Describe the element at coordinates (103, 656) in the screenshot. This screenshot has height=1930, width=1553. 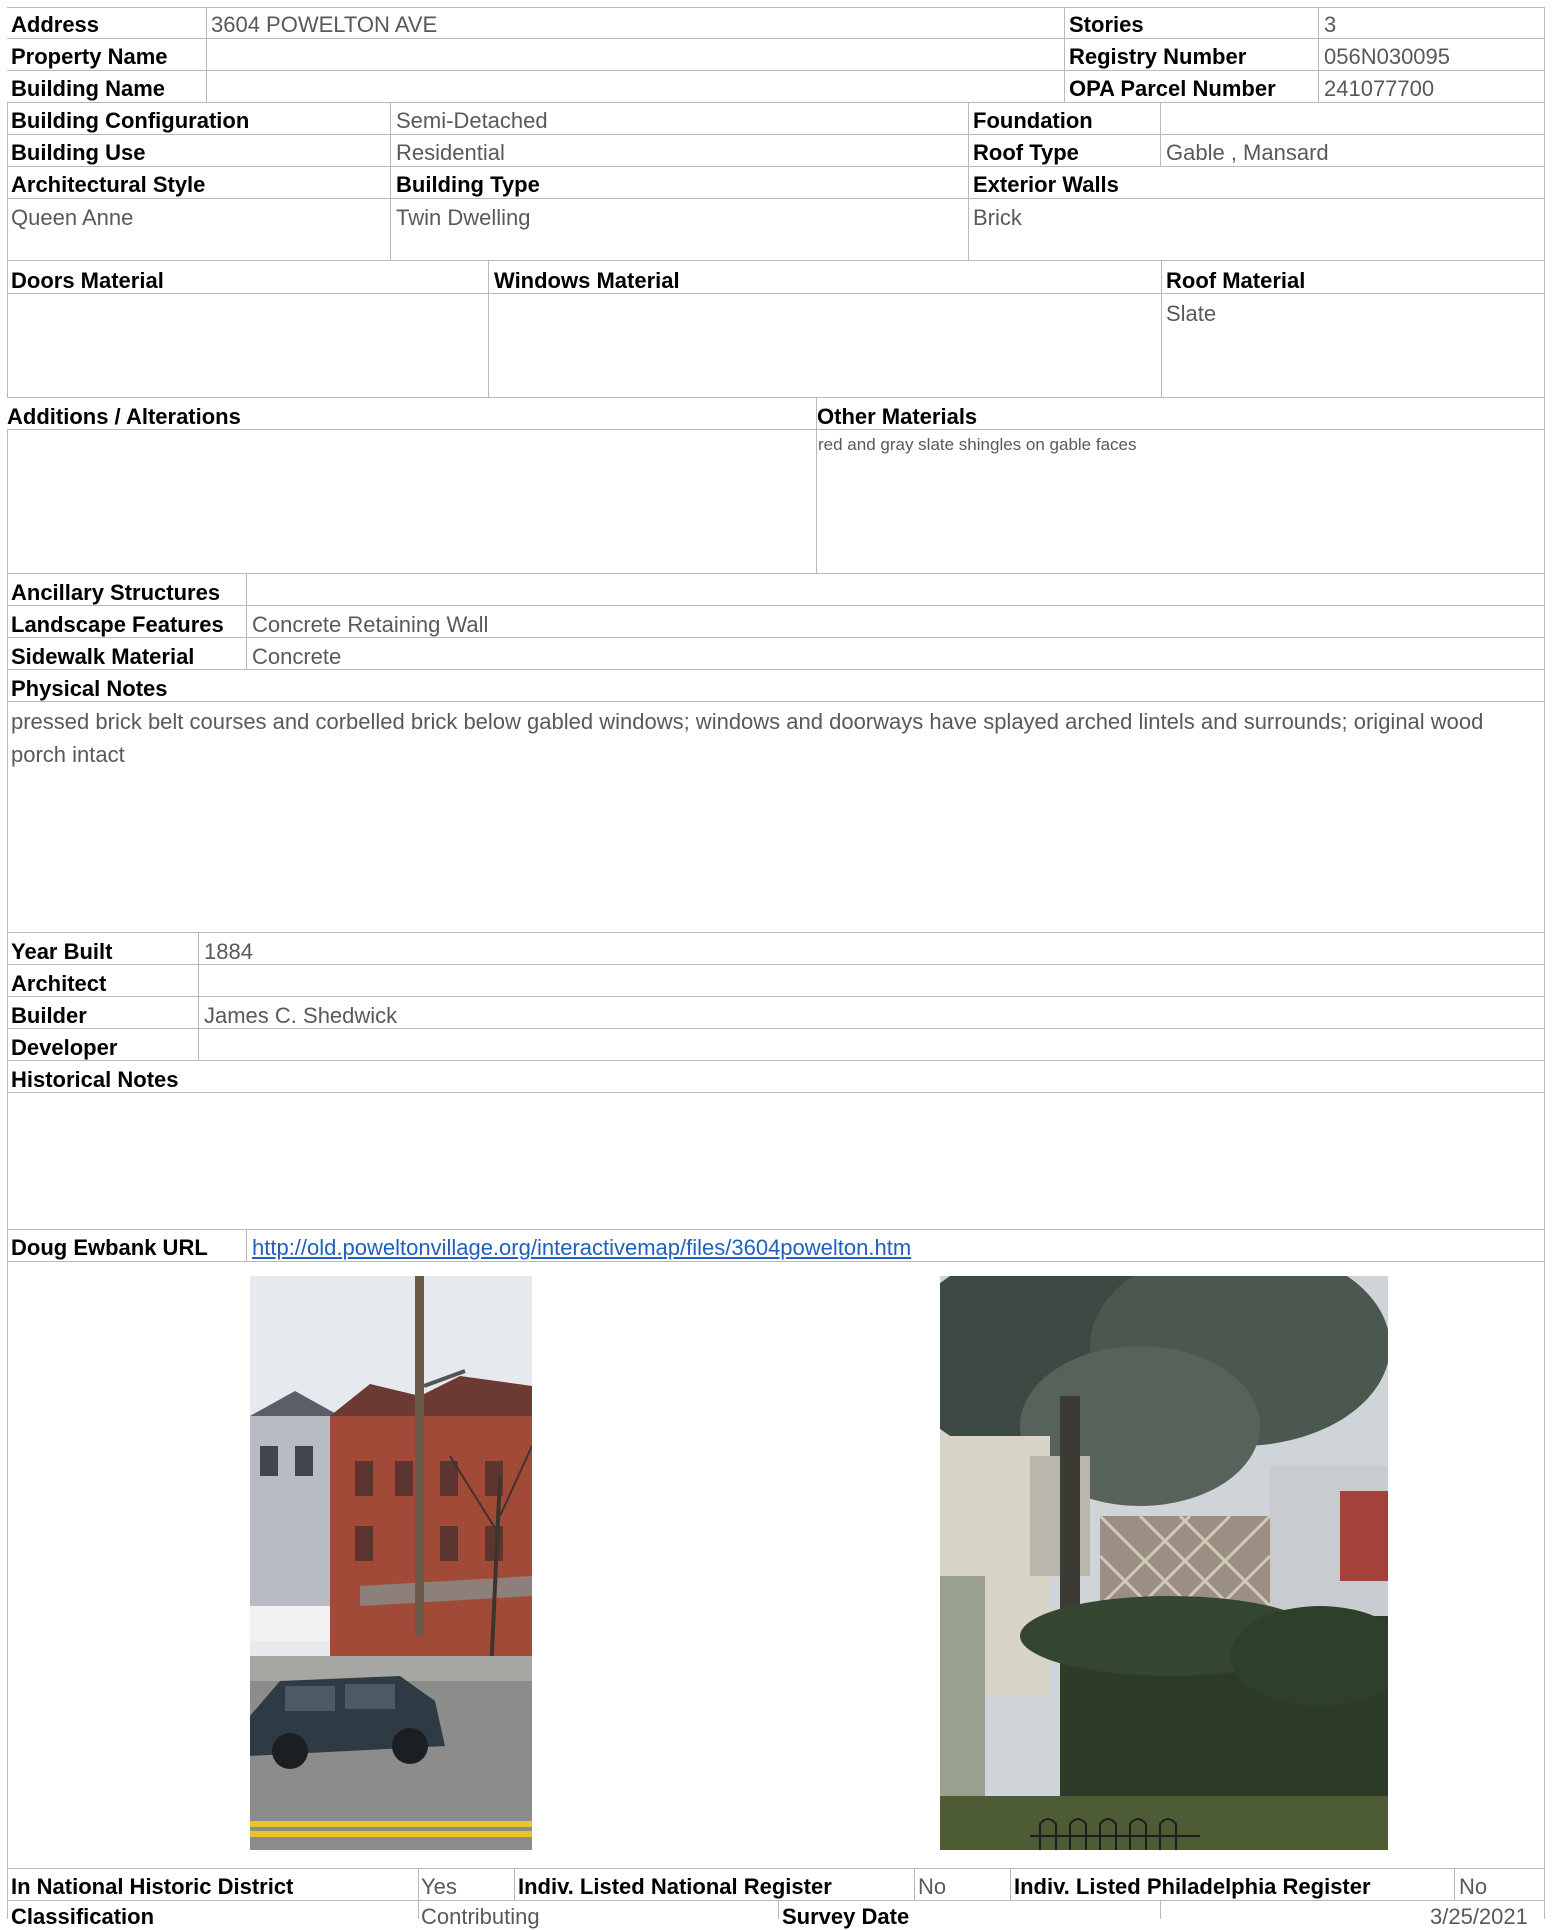
I see `sidewalk-material-label: Sidewalk Material` at that location.